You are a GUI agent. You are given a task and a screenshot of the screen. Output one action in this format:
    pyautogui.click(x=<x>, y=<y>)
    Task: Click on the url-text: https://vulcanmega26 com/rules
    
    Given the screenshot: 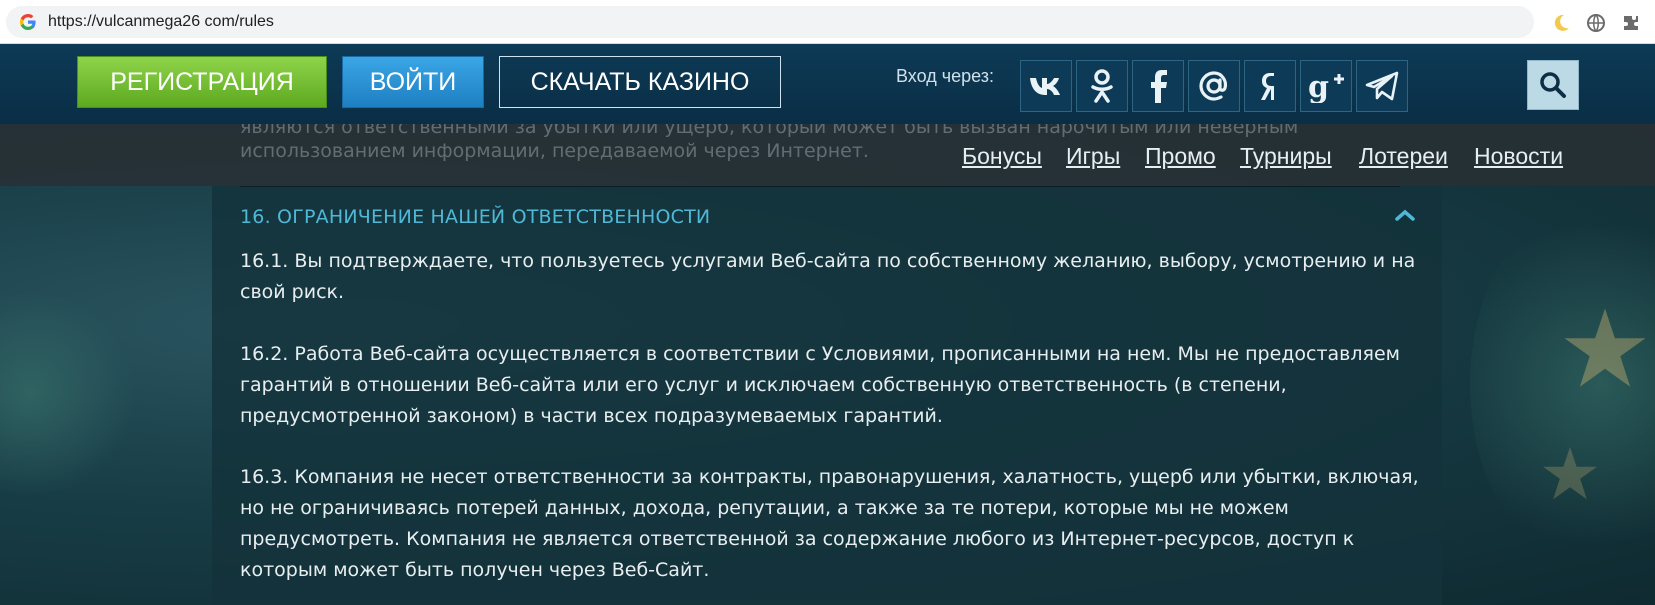 What is the action you would take?
    pyautogui.click(x=161, y=21)
    